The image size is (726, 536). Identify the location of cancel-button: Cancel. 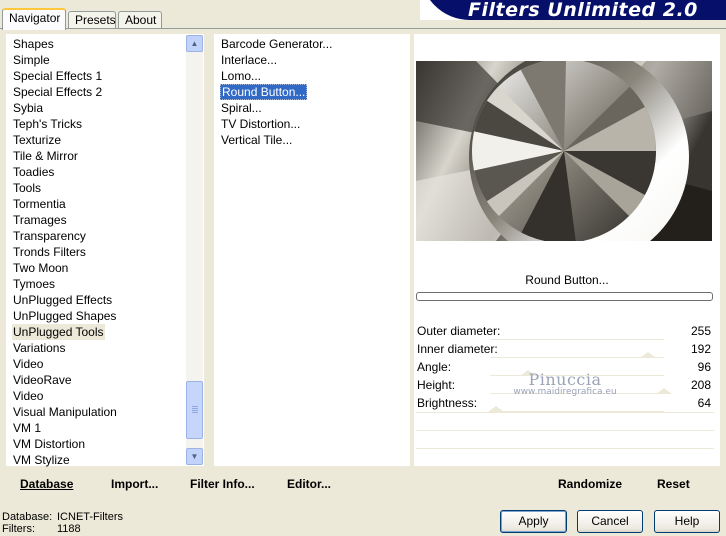
(610, 521).